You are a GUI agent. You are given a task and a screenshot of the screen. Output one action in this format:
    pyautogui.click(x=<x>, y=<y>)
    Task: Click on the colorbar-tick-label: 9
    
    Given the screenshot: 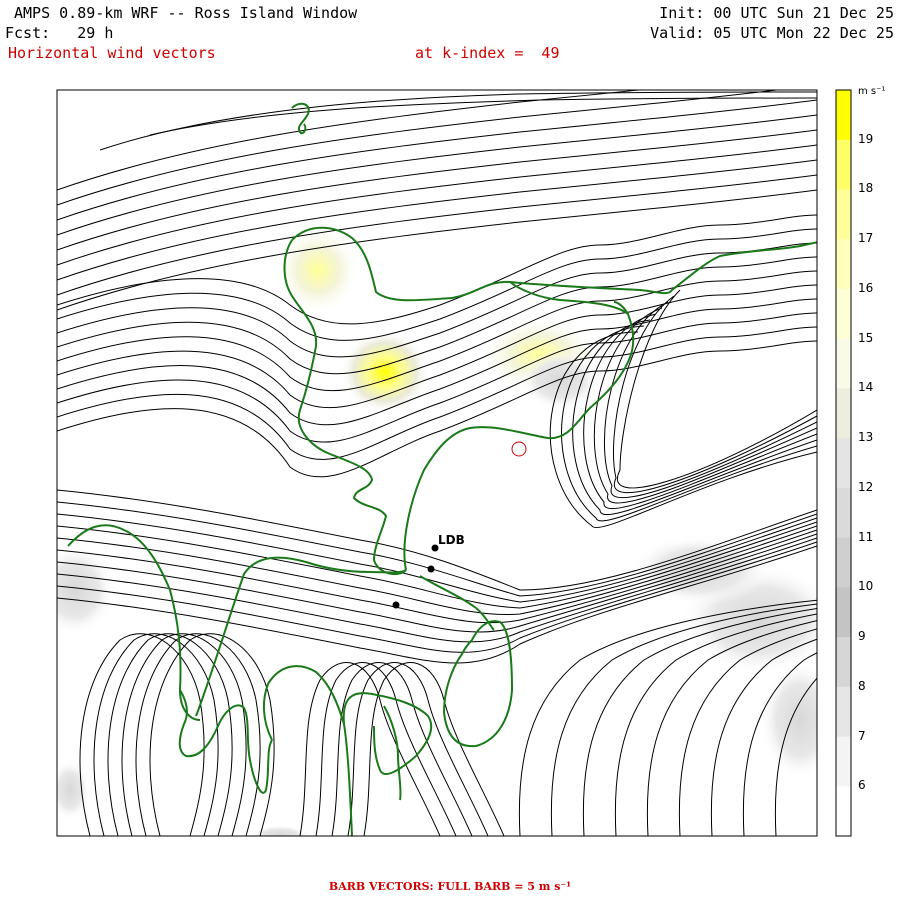 What is the action you would take?
    pyautogui.click(x=862, y=636)
    